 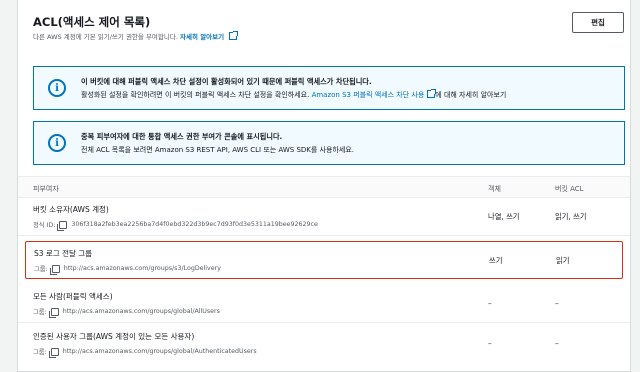 What do you see at coordinates (182, 136) in the screenshot?
I see `alert-title: 중복 피부여자에 대한 통합 액세스 권한 부여가 콘솔에 표시됩니다.` at bounding box center [182, 136].